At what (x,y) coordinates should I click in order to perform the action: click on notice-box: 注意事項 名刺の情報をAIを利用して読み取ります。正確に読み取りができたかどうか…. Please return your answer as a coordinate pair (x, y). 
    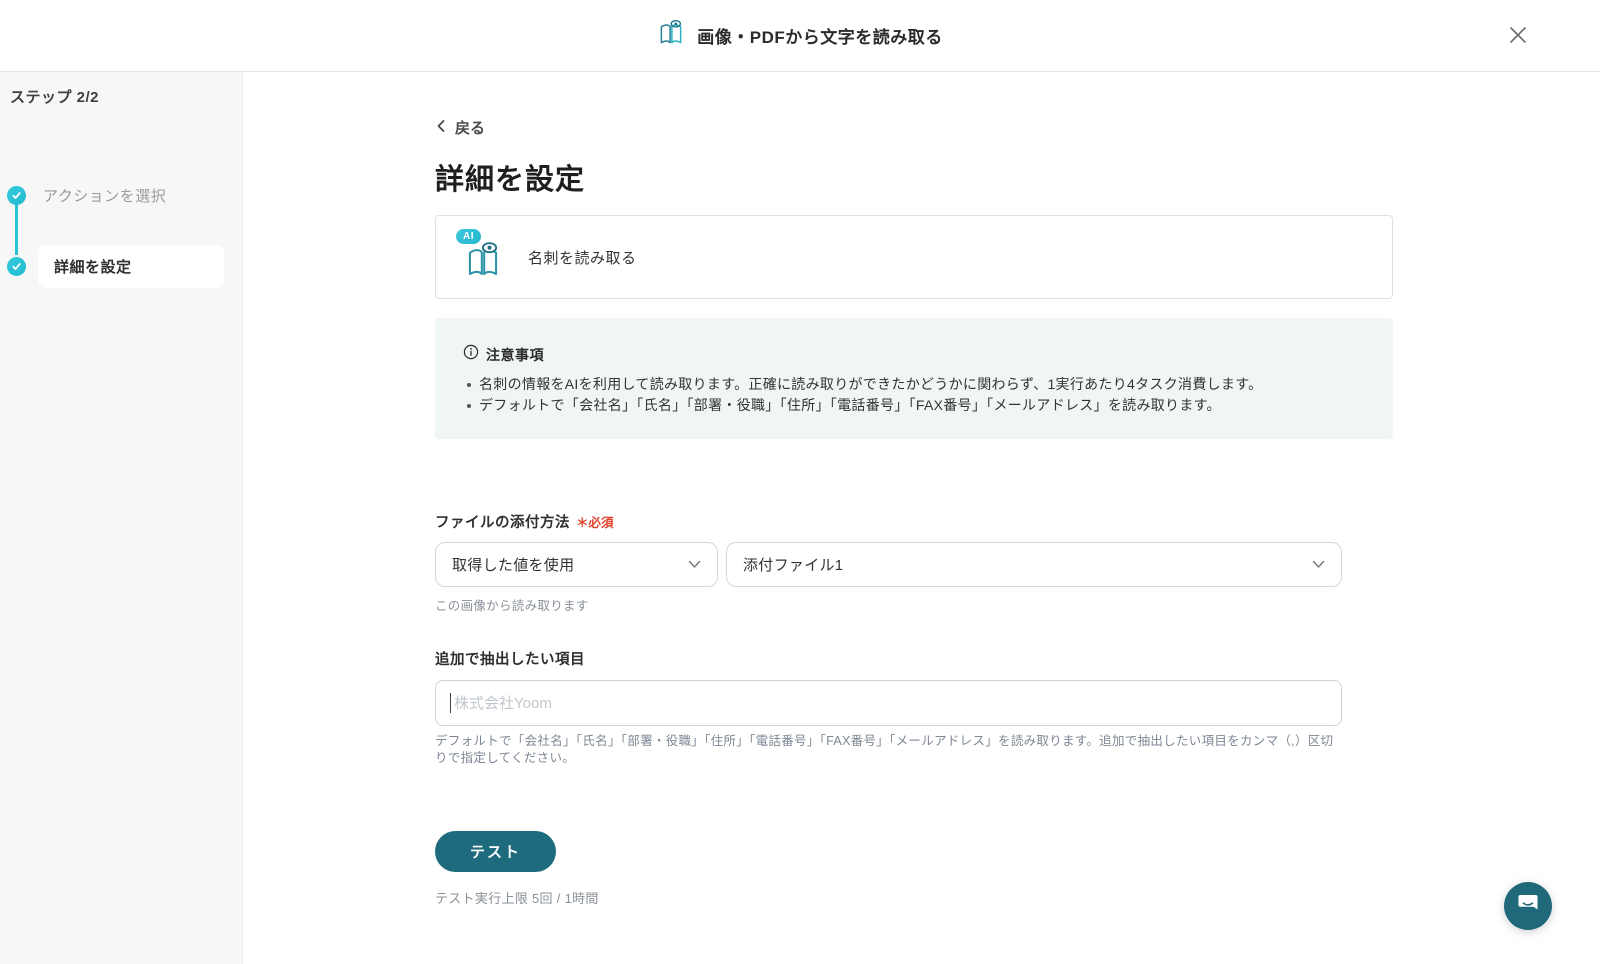
    Looking at the image, I should click on (914, 378).